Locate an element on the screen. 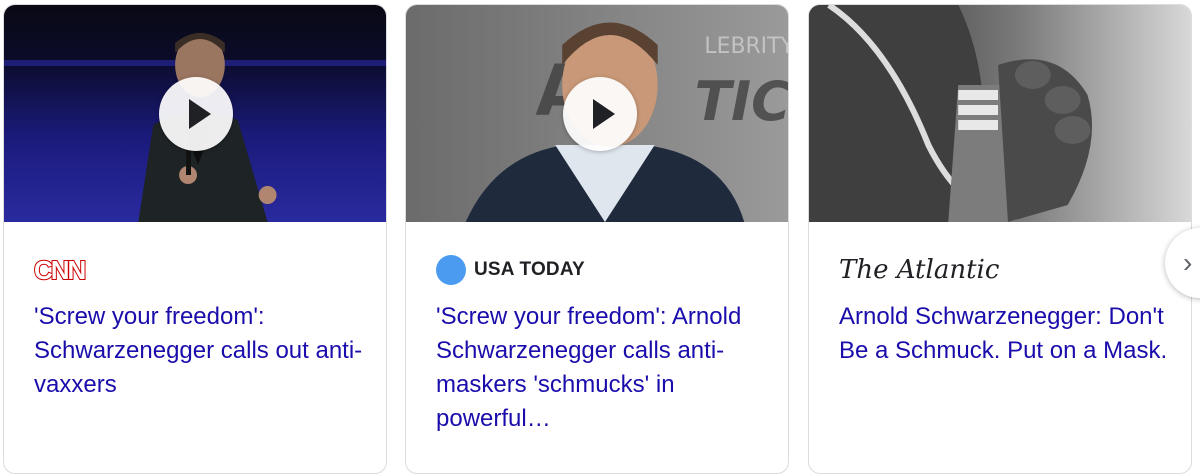 Image resolution: width=1200 pixels, height=474 pixels. source-name: The Atlantic is located at coordinates (919, 270).